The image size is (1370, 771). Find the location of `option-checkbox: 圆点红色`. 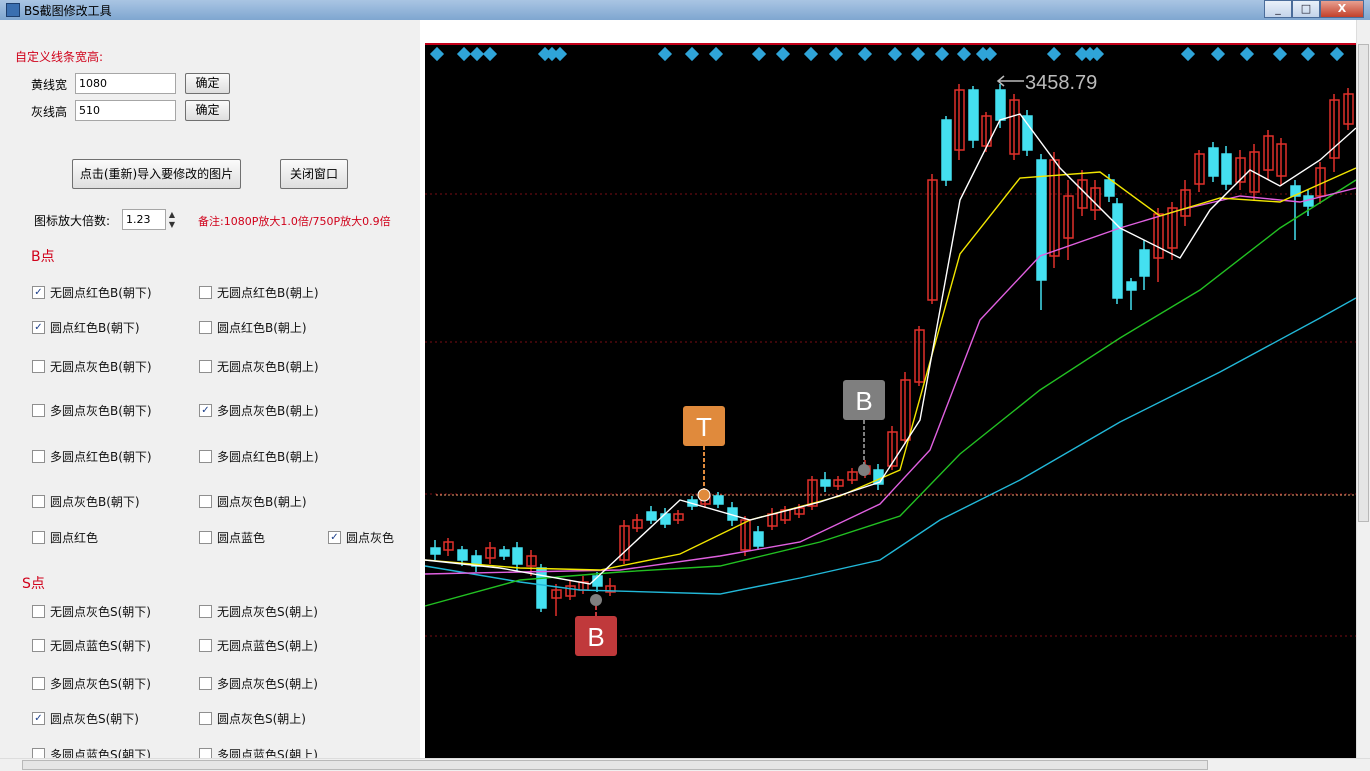

option-checkbox: 圆点红色 is located at coordinates (65, 537).